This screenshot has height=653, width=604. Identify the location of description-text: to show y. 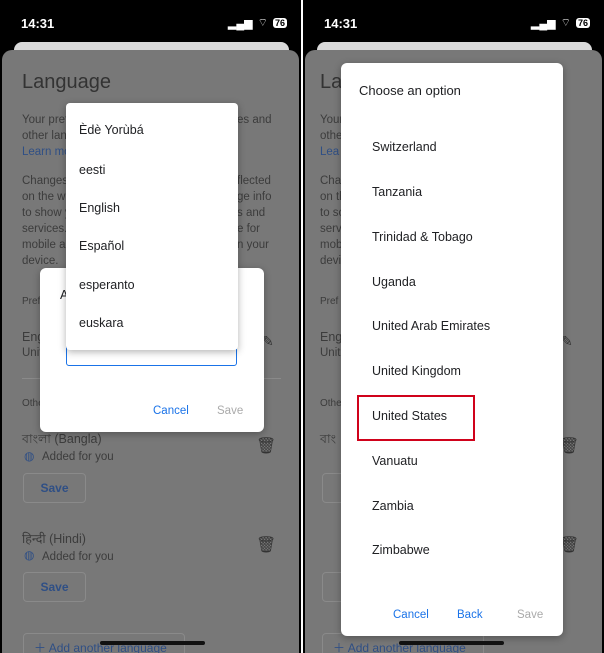
(46, 213).